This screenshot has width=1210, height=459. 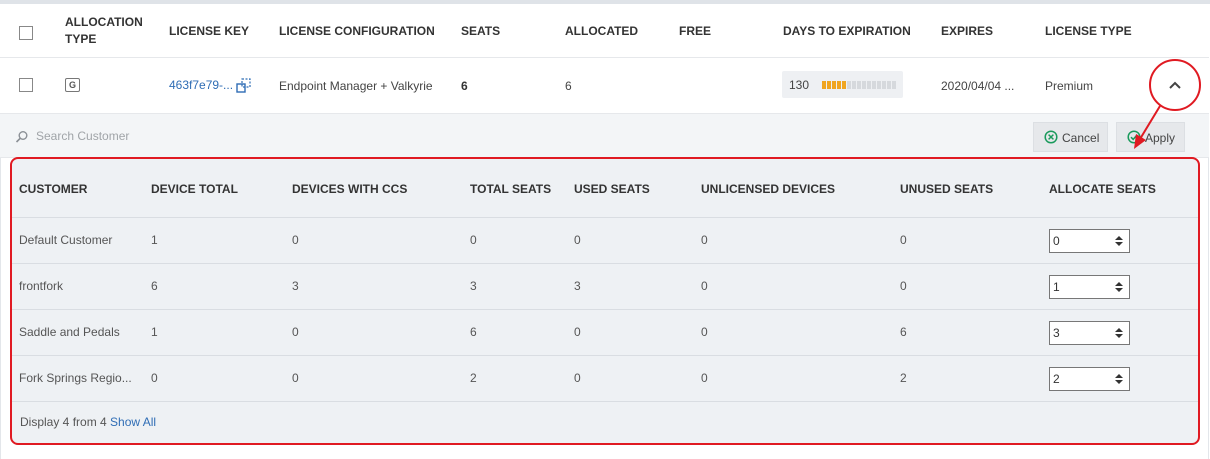 What do you see at coordinates (473, 378) in the screenshot?
I see `total-seats-cell: 2` at bounding box center [473, 378].